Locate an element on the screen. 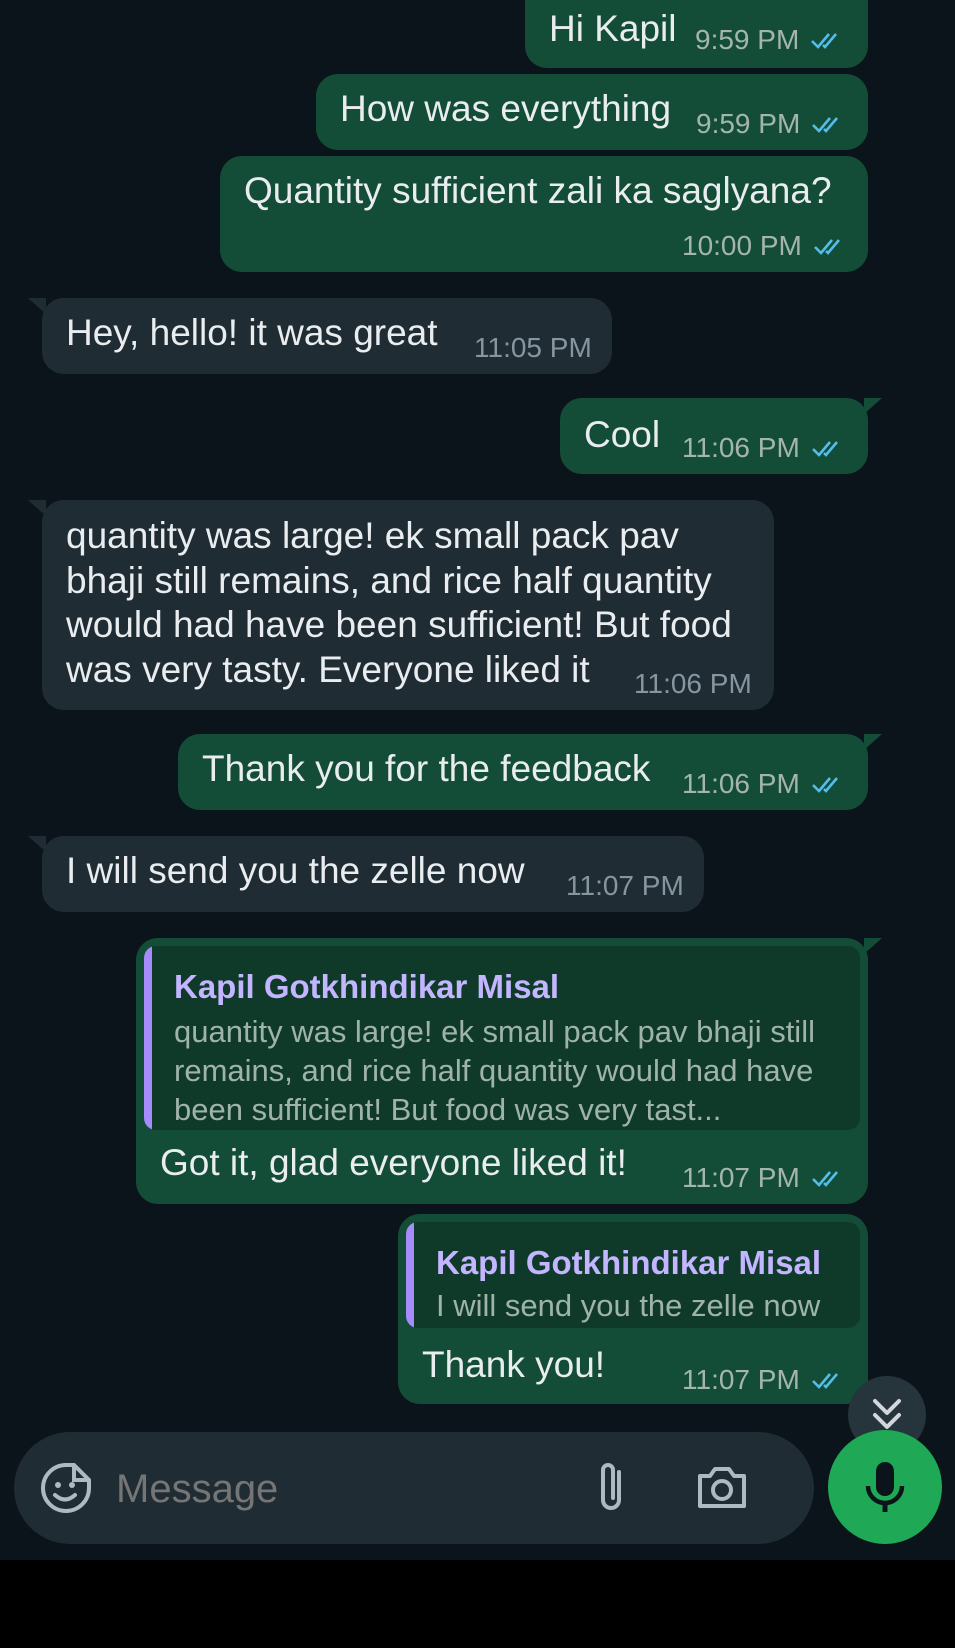 The height and width of the screenshot is (1648, 955). message-text: Cool is located at coordinates (622, 434).